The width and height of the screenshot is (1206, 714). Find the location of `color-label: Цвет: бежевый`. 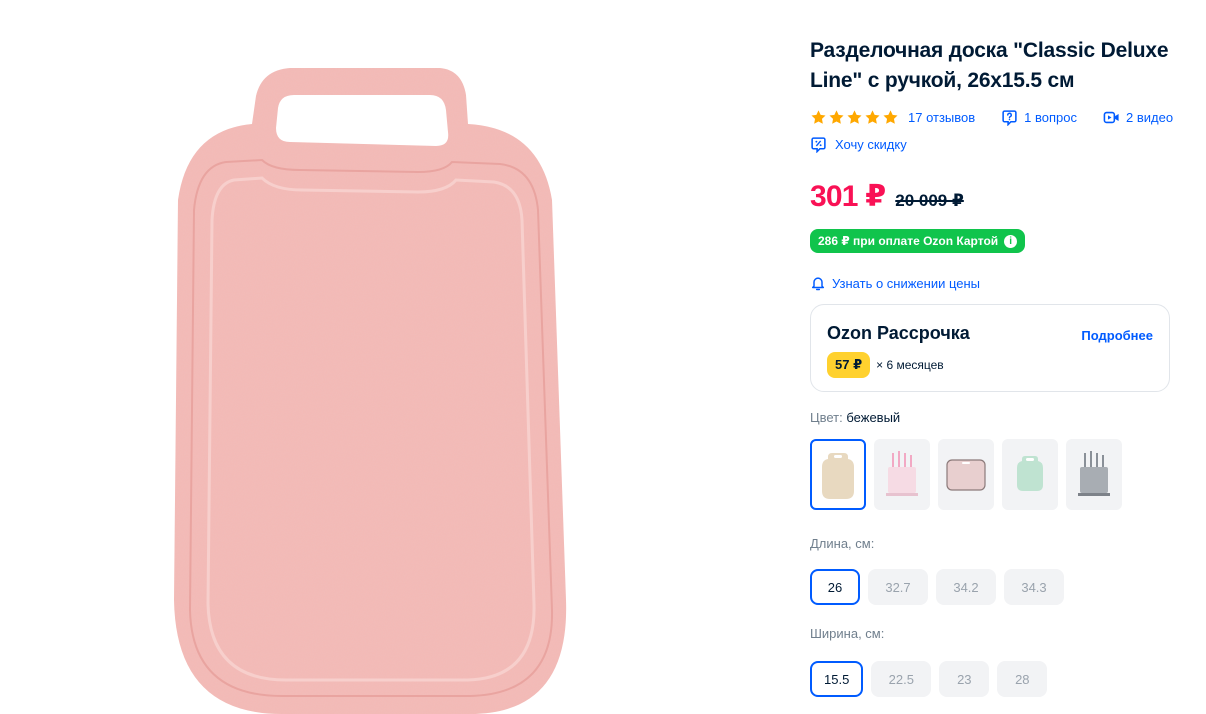

color-label: Цвет: бежевый is located at coordinates (991, 419).